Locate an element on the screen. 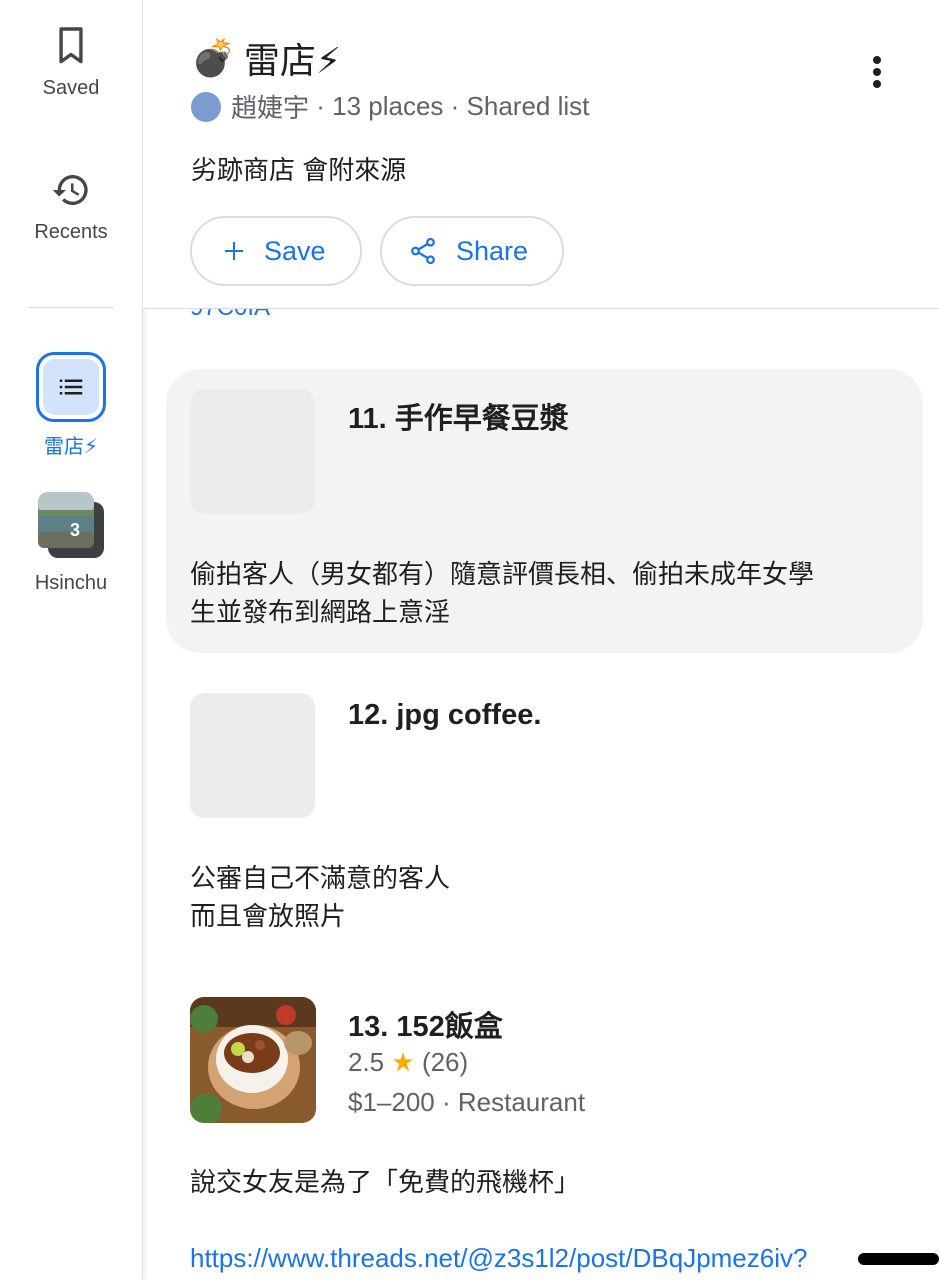 The width and height of the screenshot is (939, 1280). place-note: 說交女友是為了「免費的飛機杯」 is located at coordinates (385, 1182).